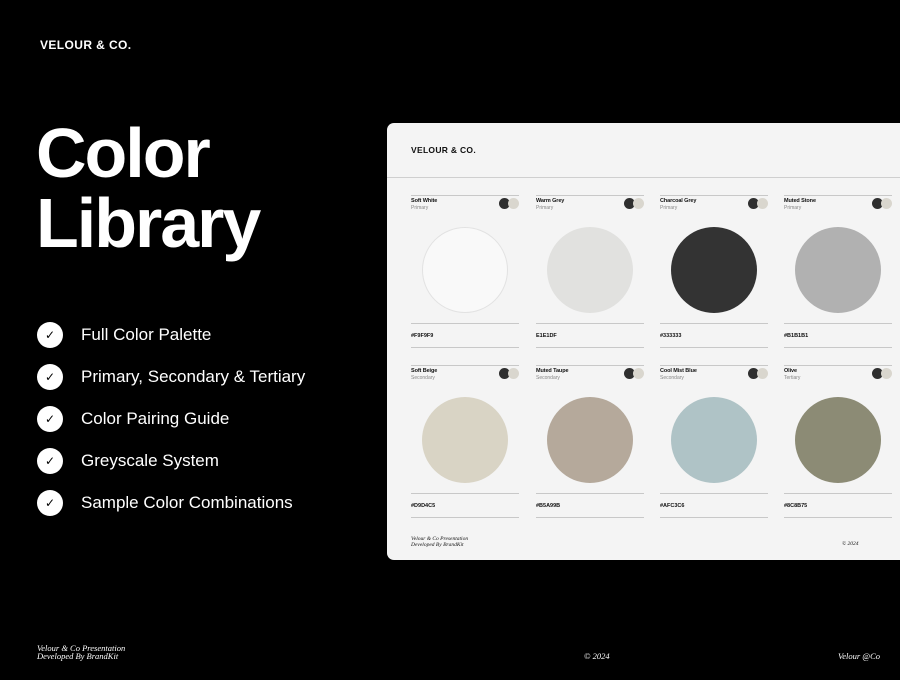 This screenshot has width=900, height=680. What do you see at coordinates (800, 201) in the screenshot?
I see `swatch-name: Muted Stone` at bounding box center [800, 201].